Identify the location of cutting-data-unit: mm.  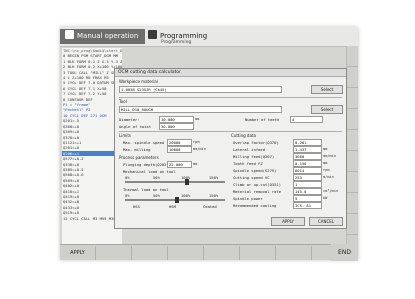
(325, 149).